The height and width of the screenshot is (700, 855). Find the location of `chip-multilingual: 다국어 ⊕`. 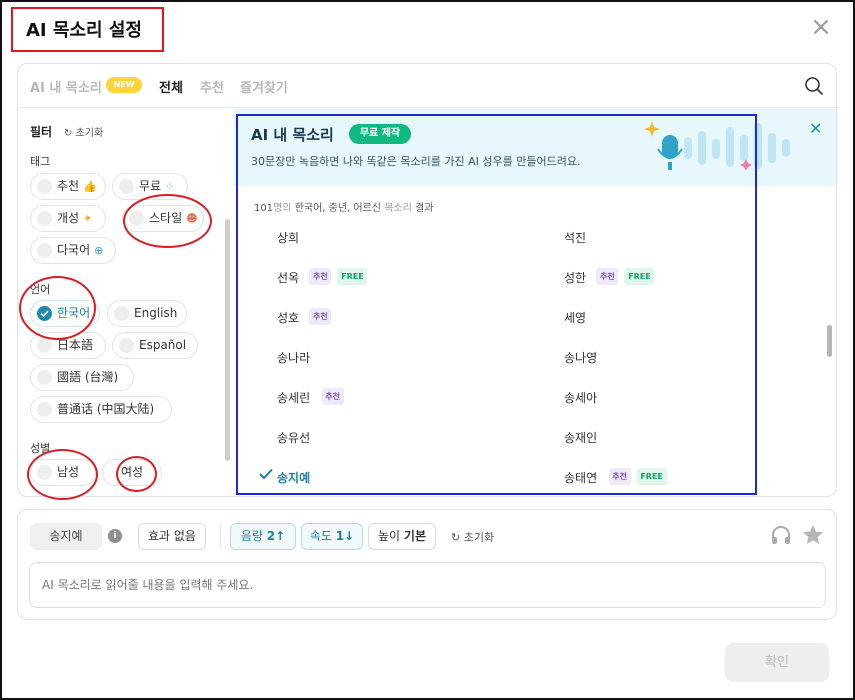

chip-multilingual: 다국어 ⊕ is located at coordinates (73, 250).